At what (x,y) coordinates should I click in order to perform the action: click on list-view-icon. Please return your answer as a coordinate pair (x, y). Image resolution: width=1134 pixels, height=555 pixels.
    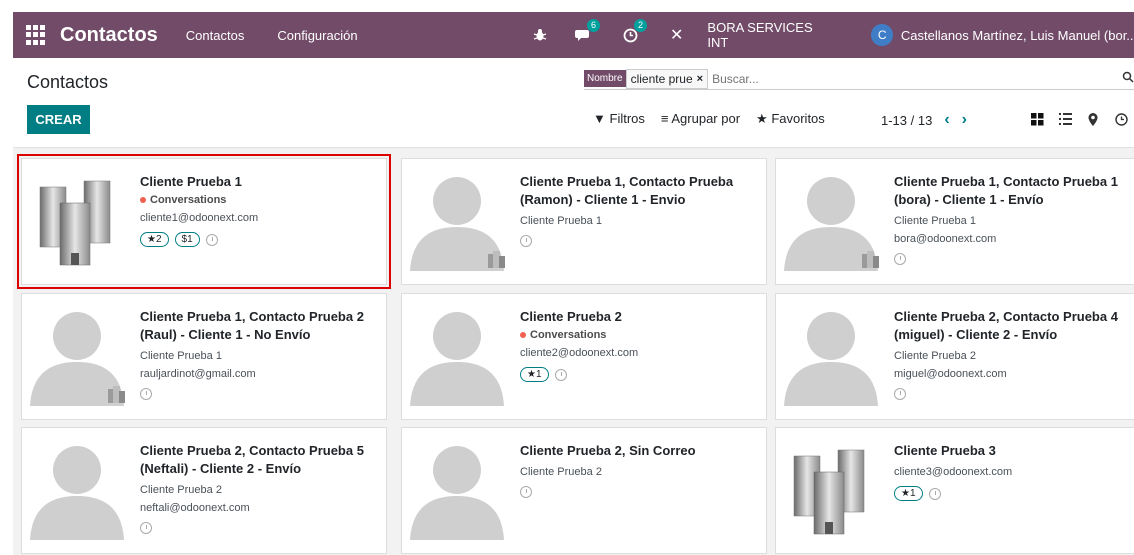
    Looking at the image, I should click on (1065, 119).